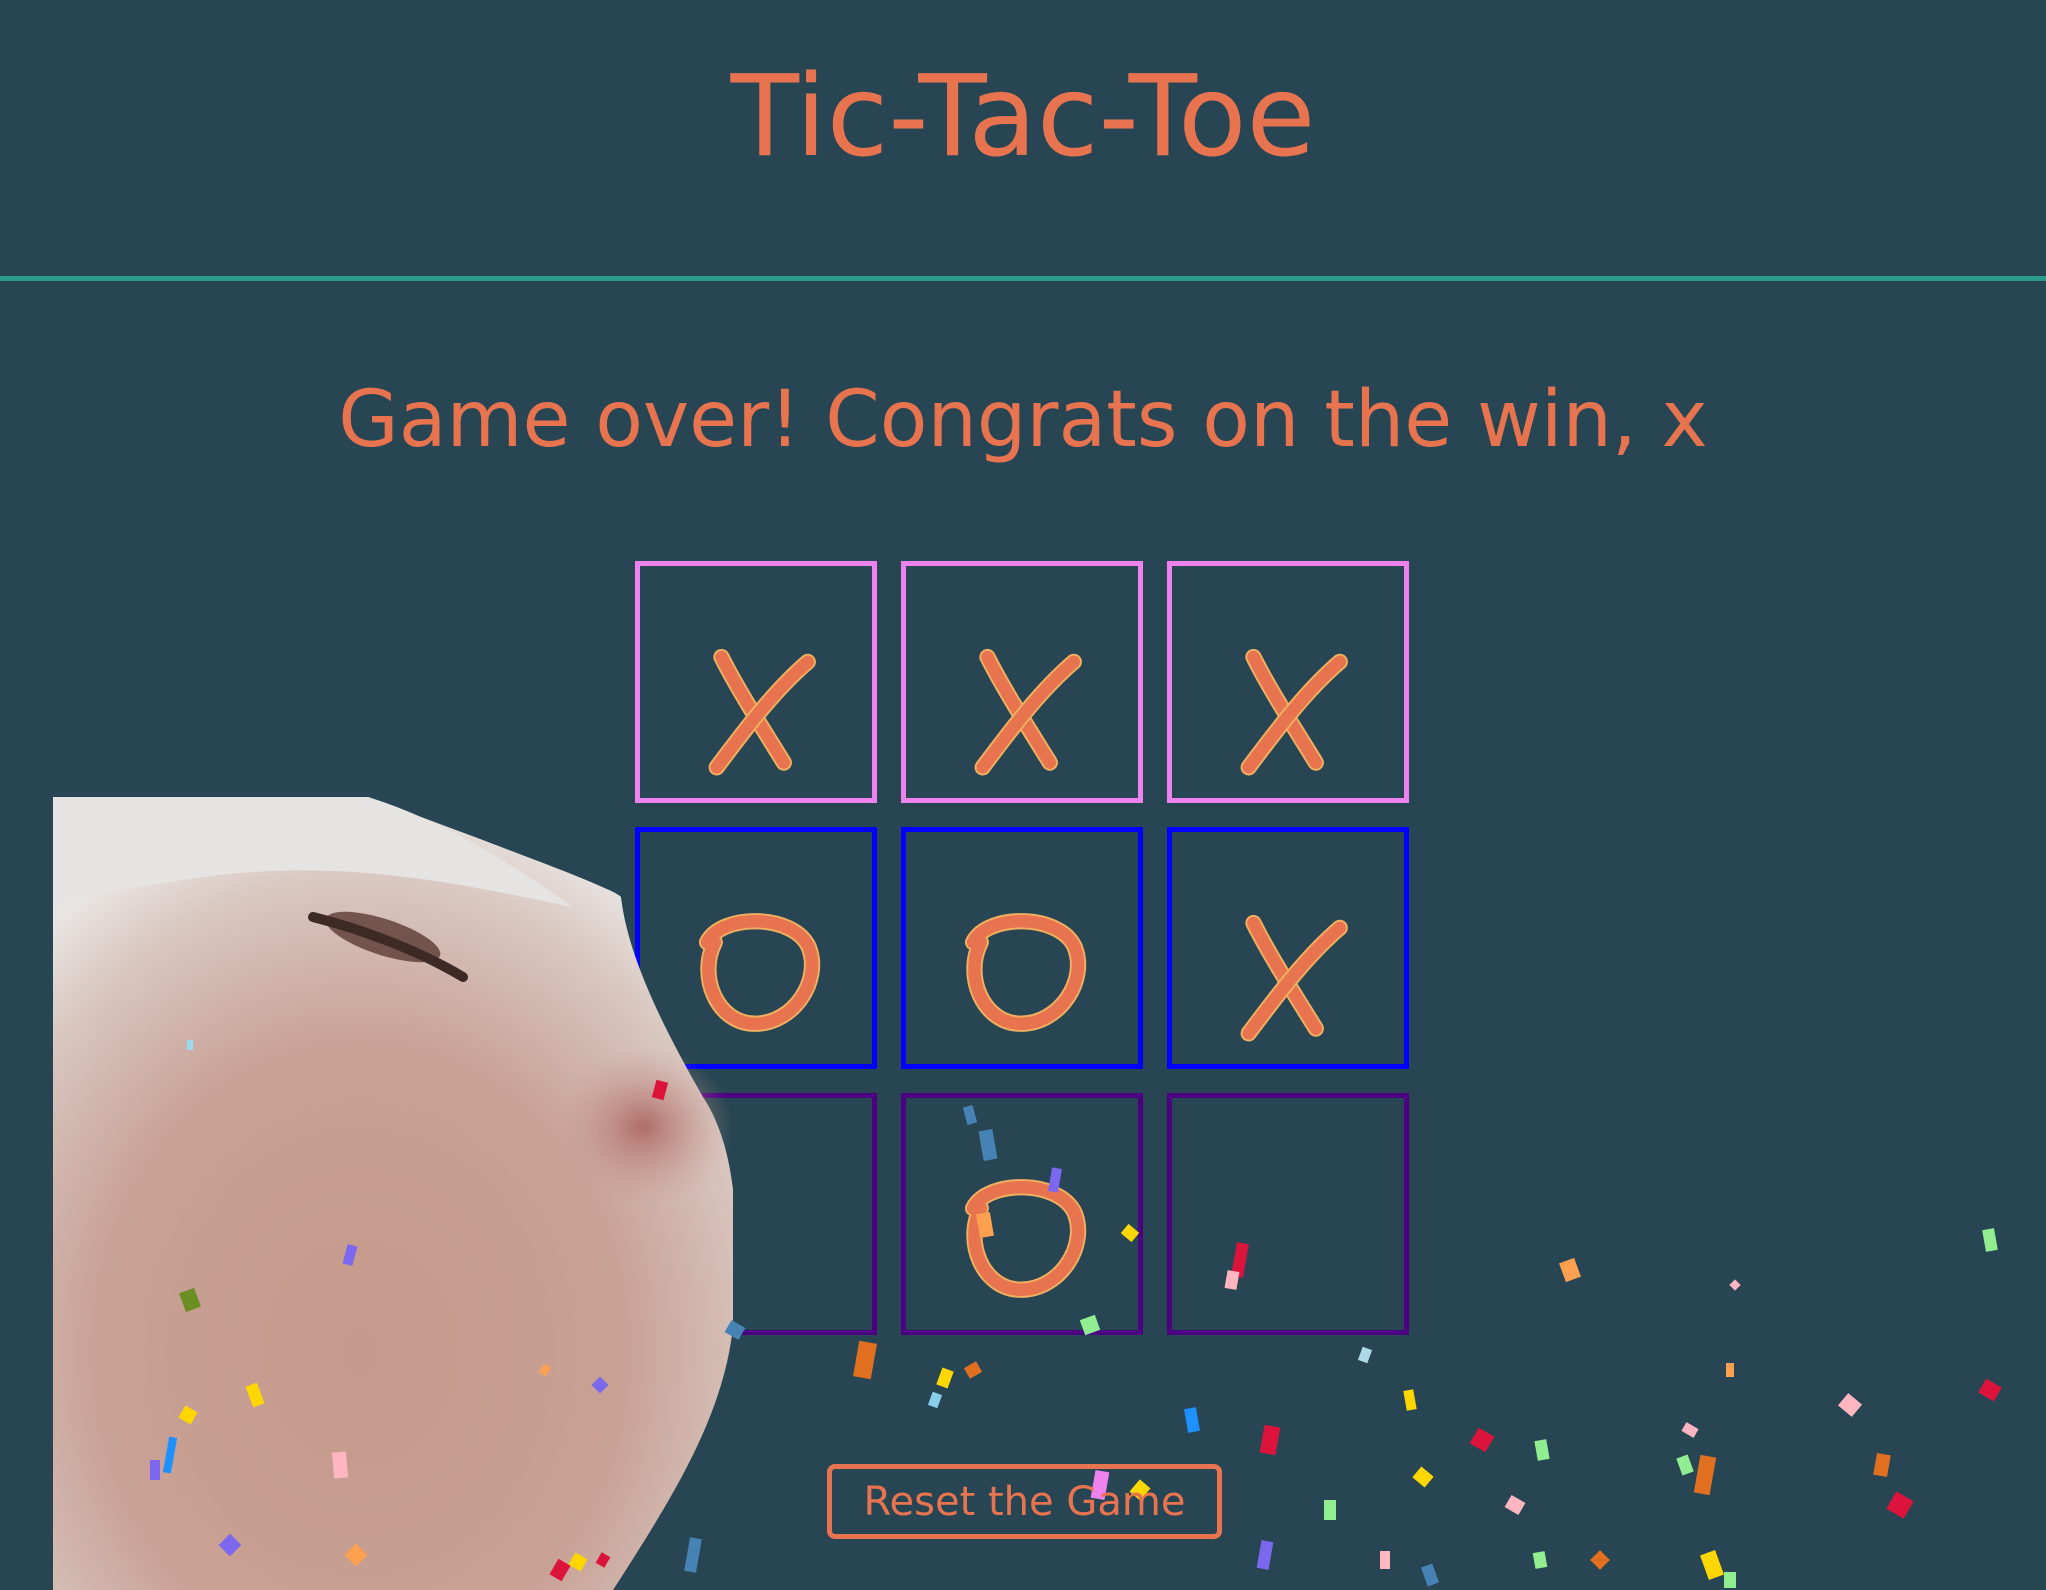  I want to click on page-title: Tic-Tac-Toe, so click(1023, 117).